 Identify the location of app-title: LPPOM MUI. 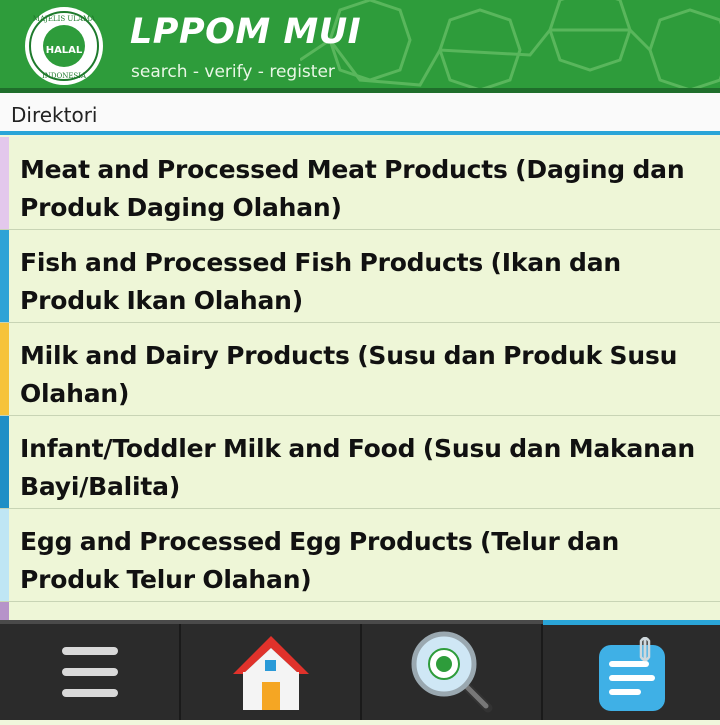
(246, 32).